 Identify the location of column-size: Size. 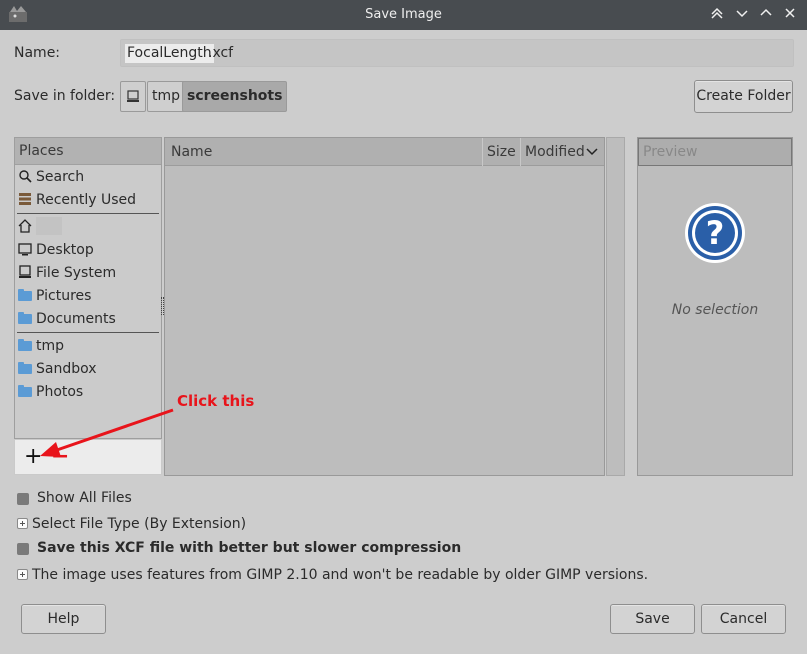
(501, 152).